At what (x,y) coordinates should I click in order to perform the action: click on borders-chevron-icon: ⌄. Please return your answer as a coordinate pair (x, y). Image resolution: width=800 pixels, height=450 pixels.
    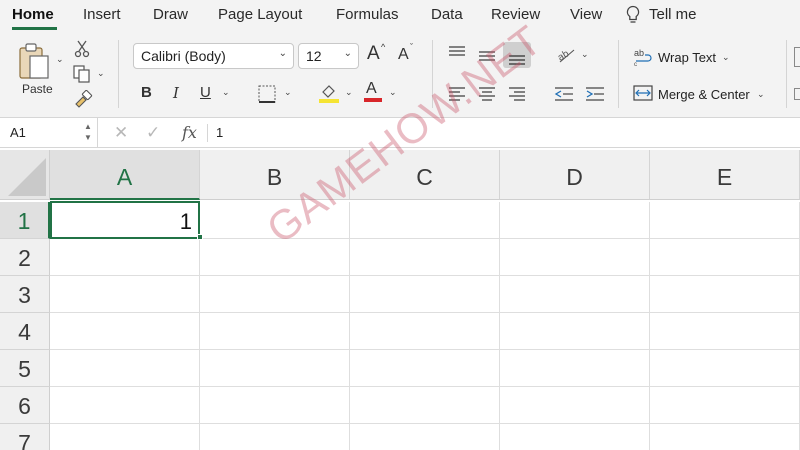
    Looking at the image, I should click on (288, 92).